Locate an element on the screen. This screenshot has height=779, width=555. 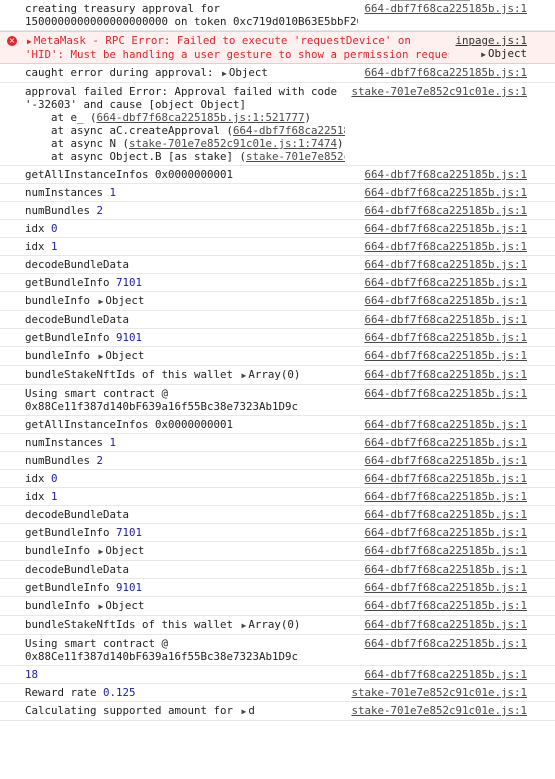
message-source-group: inpage.js:1 ▶ Object is located at coordinates (499, 47).